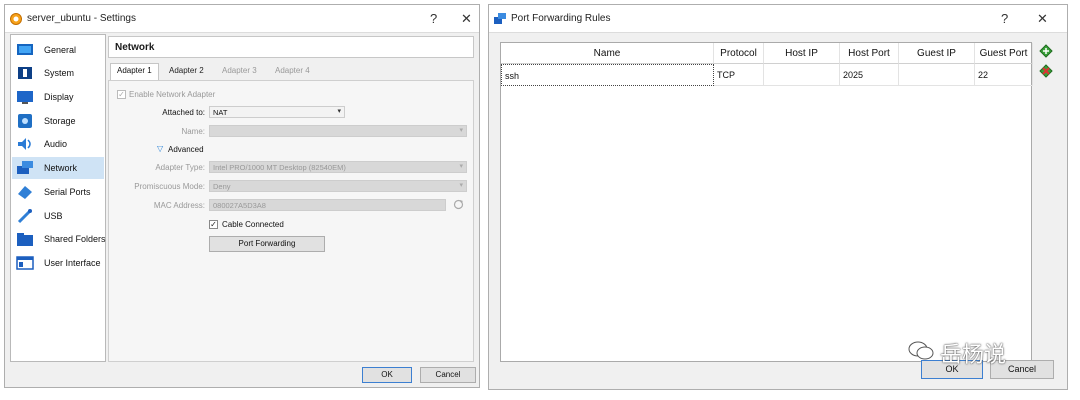  Describe the element at coordinates (291, 47) in the screenshot. I see `section-header: Network` at that location.